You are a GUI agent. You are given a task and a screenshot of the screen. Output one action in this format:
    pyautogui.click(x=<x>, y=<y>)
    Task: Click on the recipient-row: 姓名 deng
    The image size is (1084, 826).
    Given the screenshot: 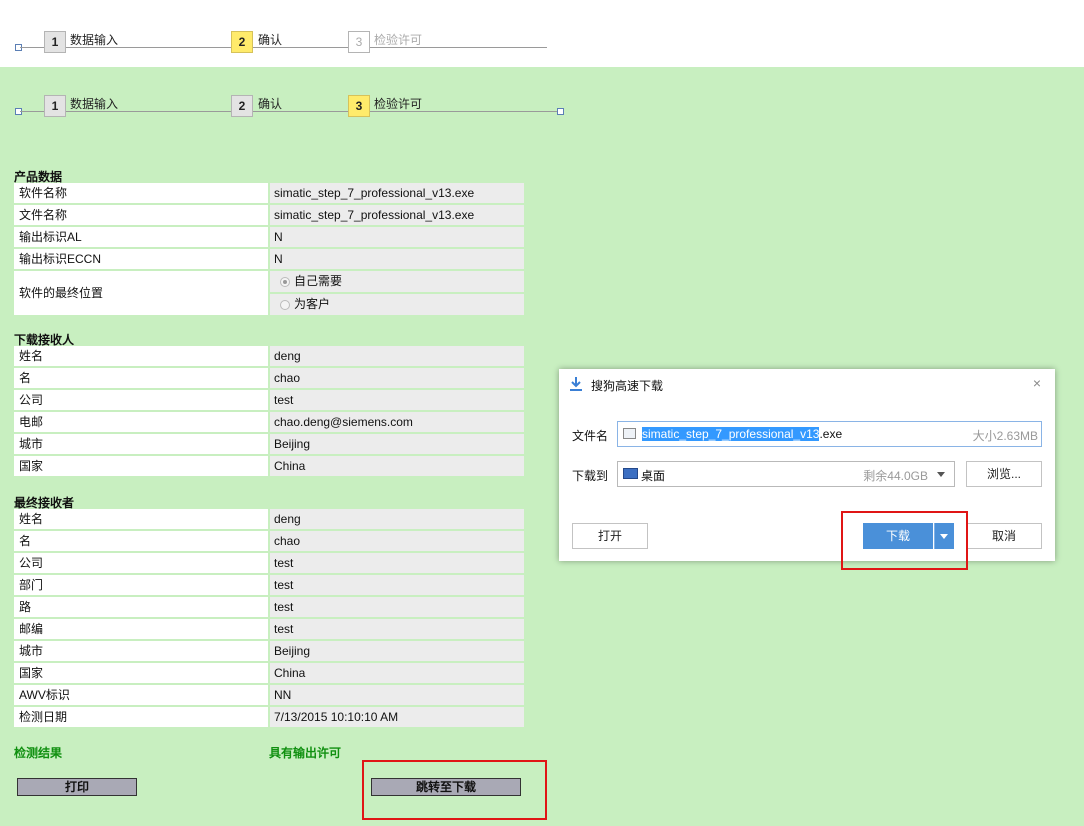 What is the action you would take?
    pyautogui.click(x=269, y=356)
    